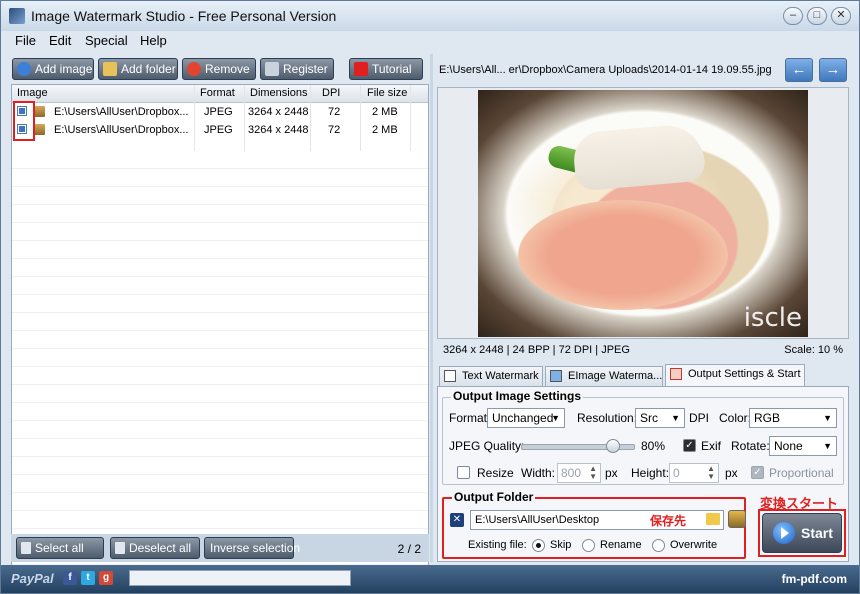 The image size is (860, 594). Describe the element at coordinates (588, 545) in the screenshot. I see `rename-radio` at that location.